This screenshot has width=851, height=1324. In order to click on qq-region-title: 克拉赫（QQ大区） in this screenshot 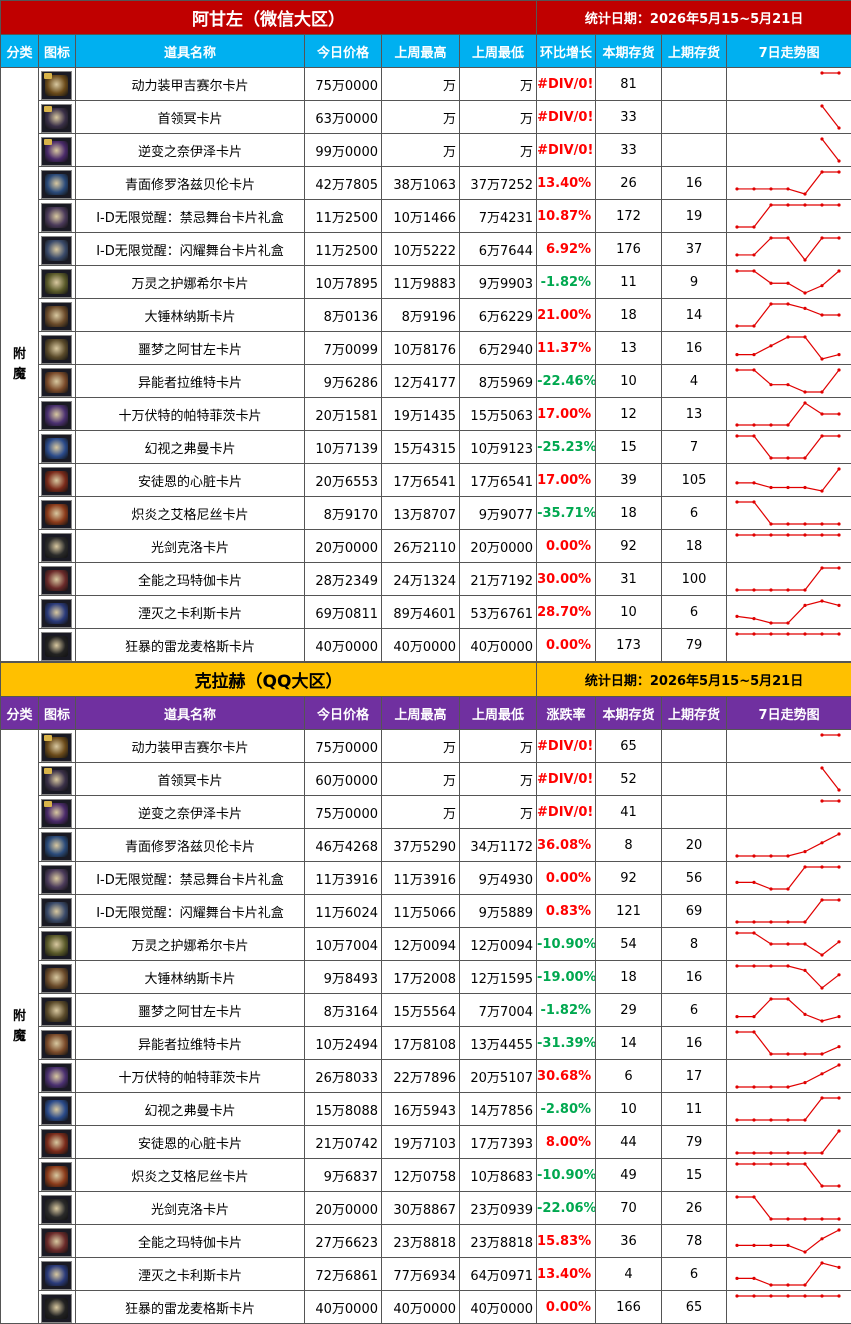, I will do `click(269, 680)`.